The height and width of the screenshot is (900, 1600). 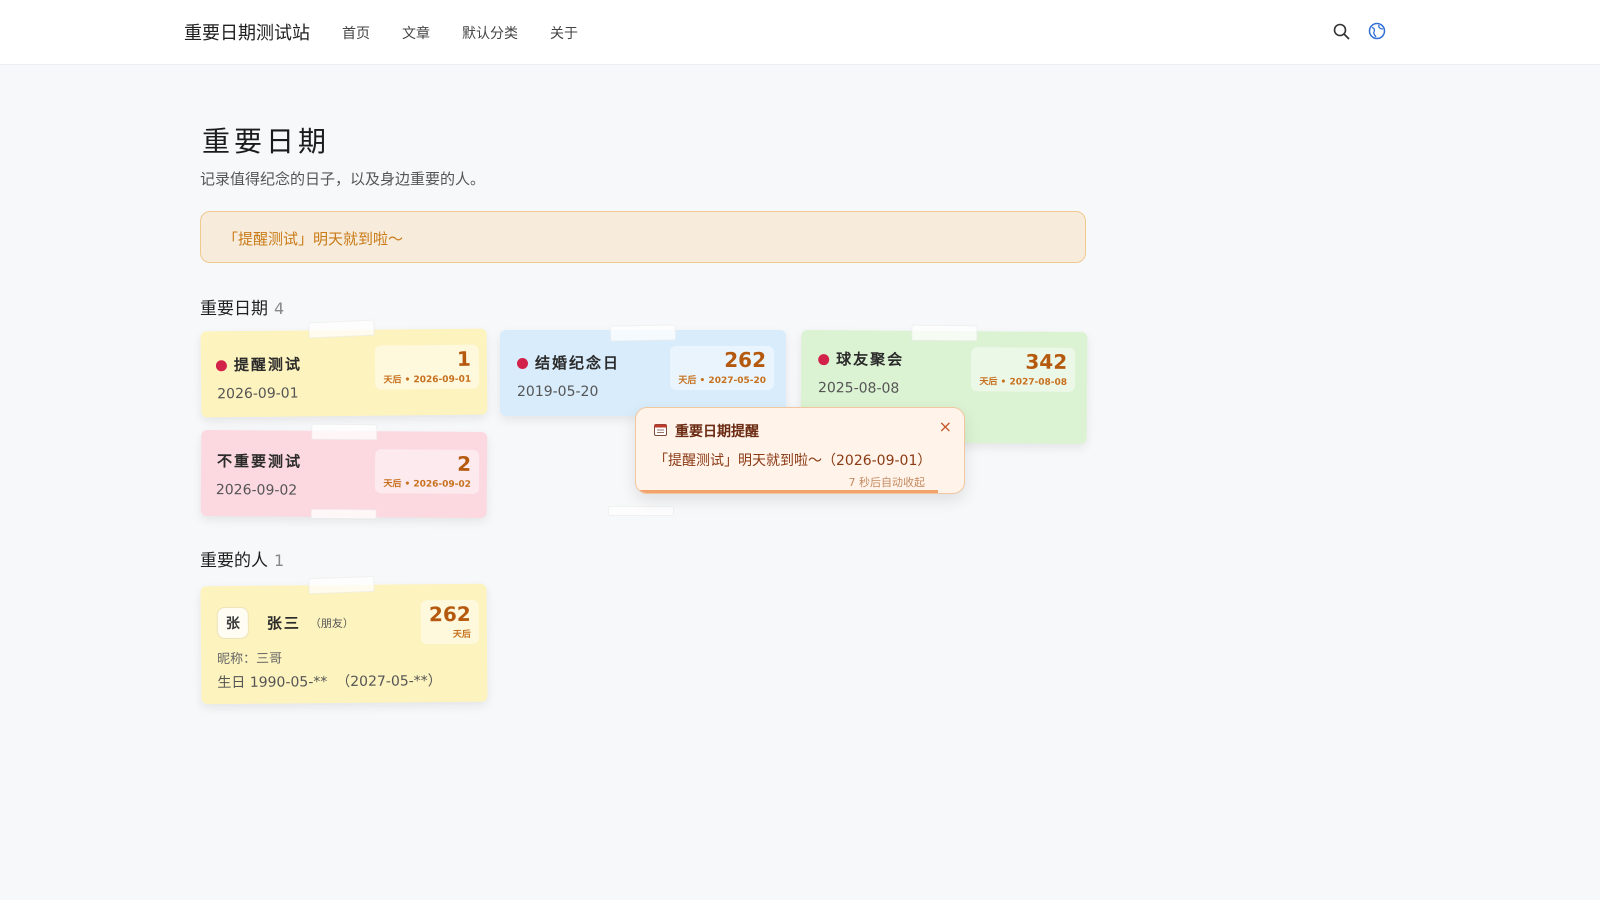 I want to click on days-badge: 262 天后, so click(x=450, y=622).